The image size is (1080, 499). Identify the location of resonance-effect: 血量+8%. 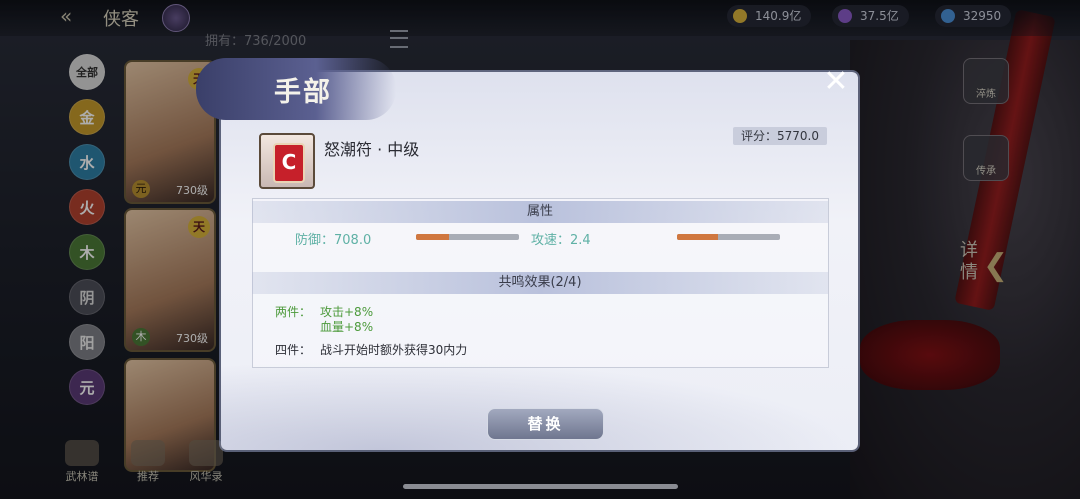
(347, 327).